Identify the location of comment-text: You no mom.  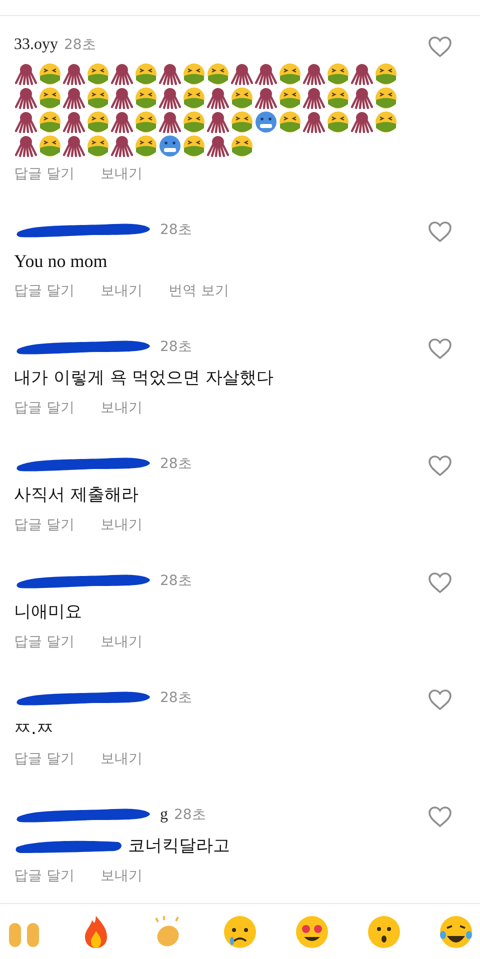
(61, 261).